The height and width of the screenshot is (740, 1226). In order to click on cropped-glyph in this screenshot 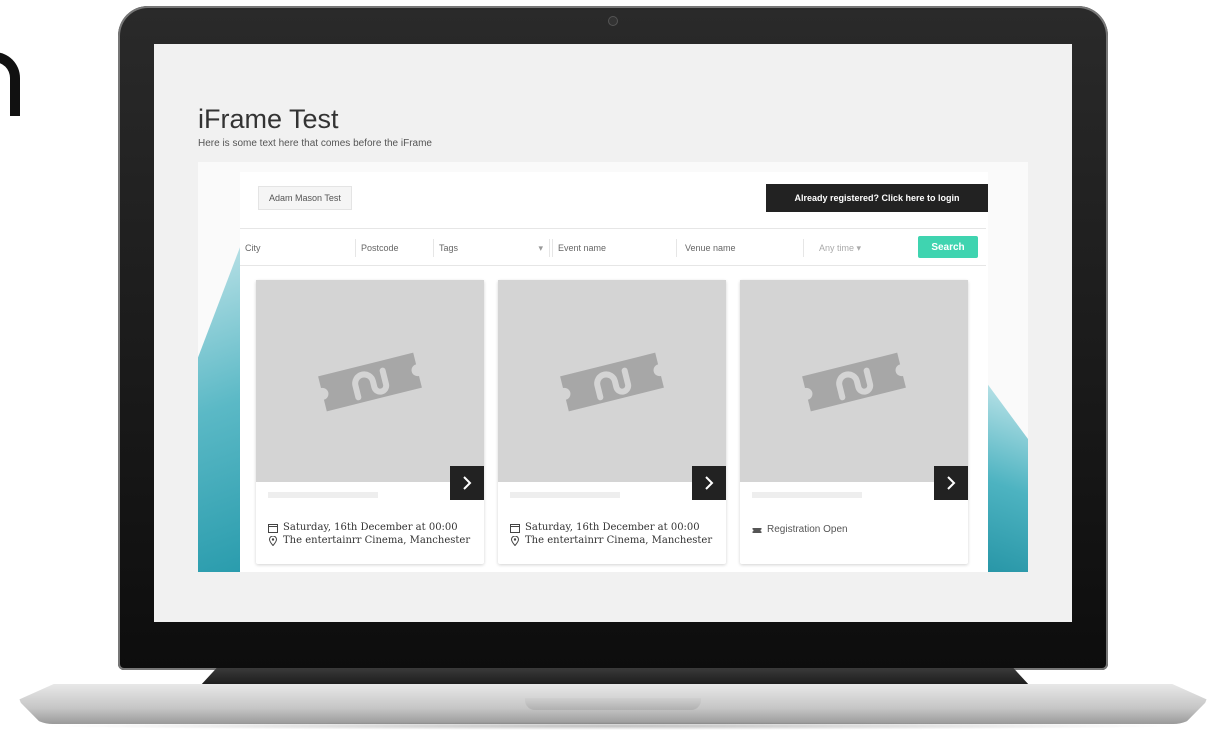, I will do `click(10, 84)`.